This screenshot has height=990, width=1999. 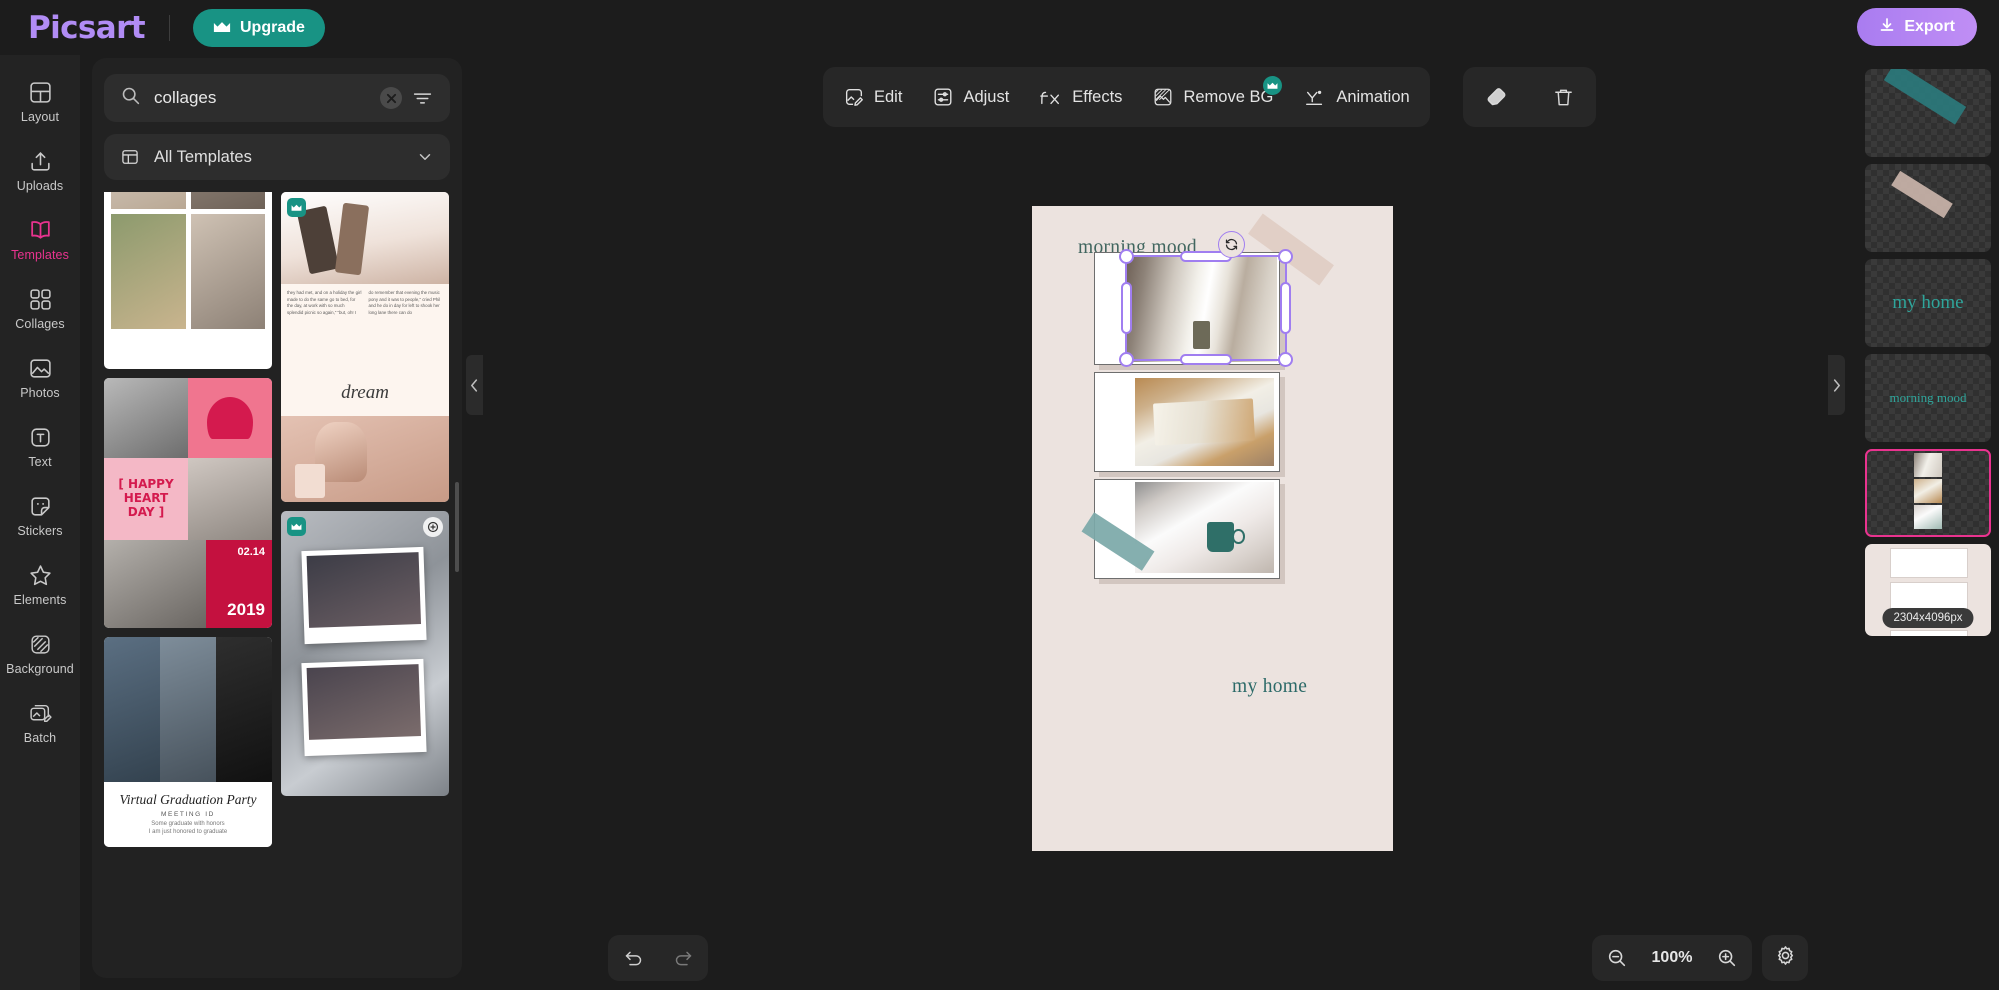 I want to click on collages-icon, so click(x=40, y=299).